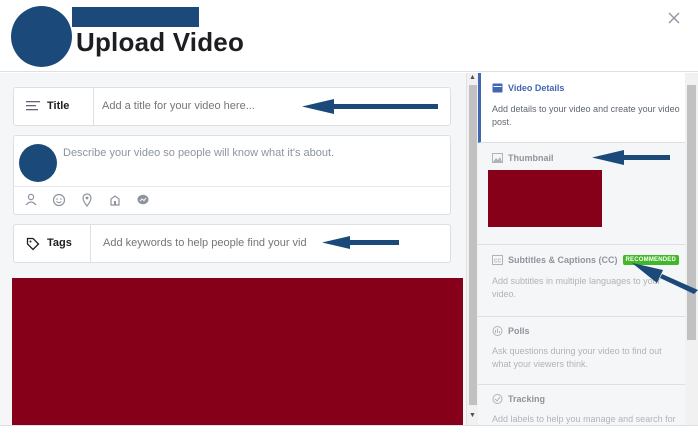  Describe the element at coordinates (497, 88) in the screenshot. I see `video-details-icon` at that location.